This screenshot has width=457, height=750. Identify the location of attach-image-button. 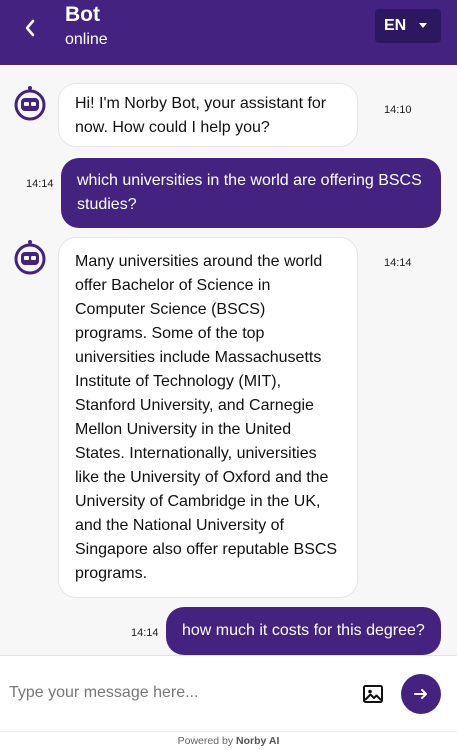
(373, 694).